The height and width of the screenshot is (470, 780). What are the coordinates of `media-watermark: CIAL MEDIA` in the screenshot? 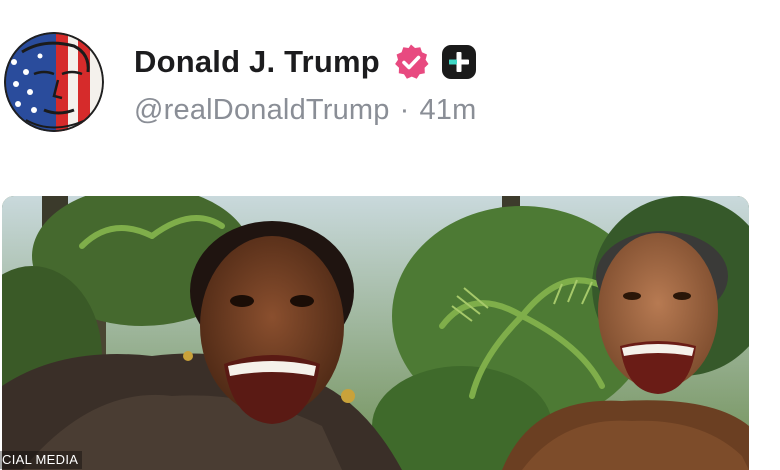 It's located at (41, 460).